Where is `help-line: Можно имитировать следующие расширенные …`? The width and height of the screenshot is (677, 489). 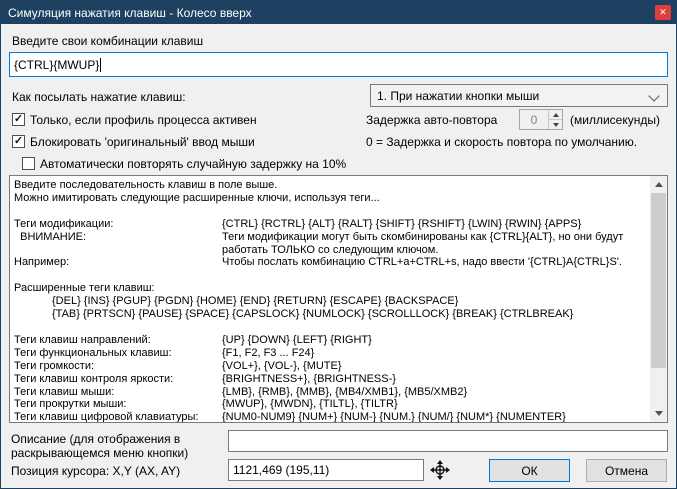 help-line: Можно имитировать следующие расширенные … is located at coordinates (197, 197).